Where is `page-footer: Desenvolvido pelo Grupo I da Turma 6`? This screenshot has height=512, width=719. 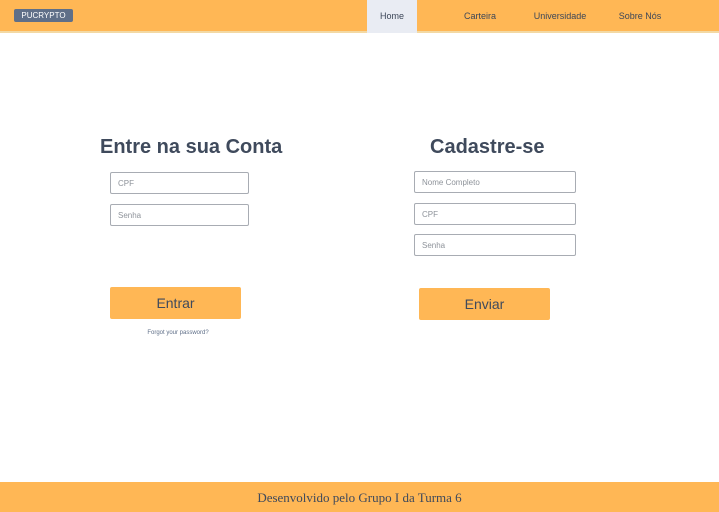 page-footer: Desenvolvido pelo Grupo I da Turma 6 is located at coordinates (359, 497).